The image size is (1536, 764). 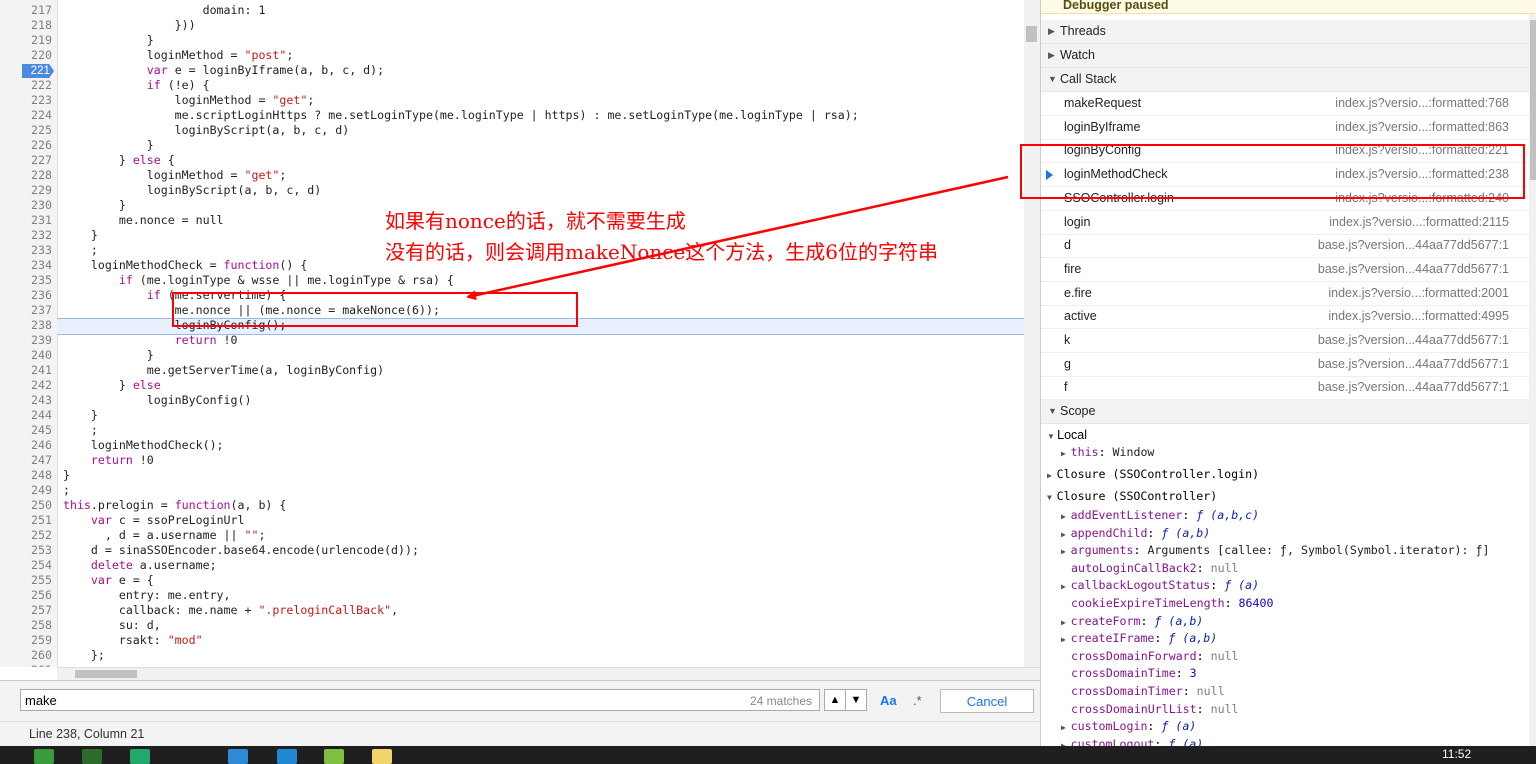 I want to click on code-line: 218 })), so click(x=512, y=25).